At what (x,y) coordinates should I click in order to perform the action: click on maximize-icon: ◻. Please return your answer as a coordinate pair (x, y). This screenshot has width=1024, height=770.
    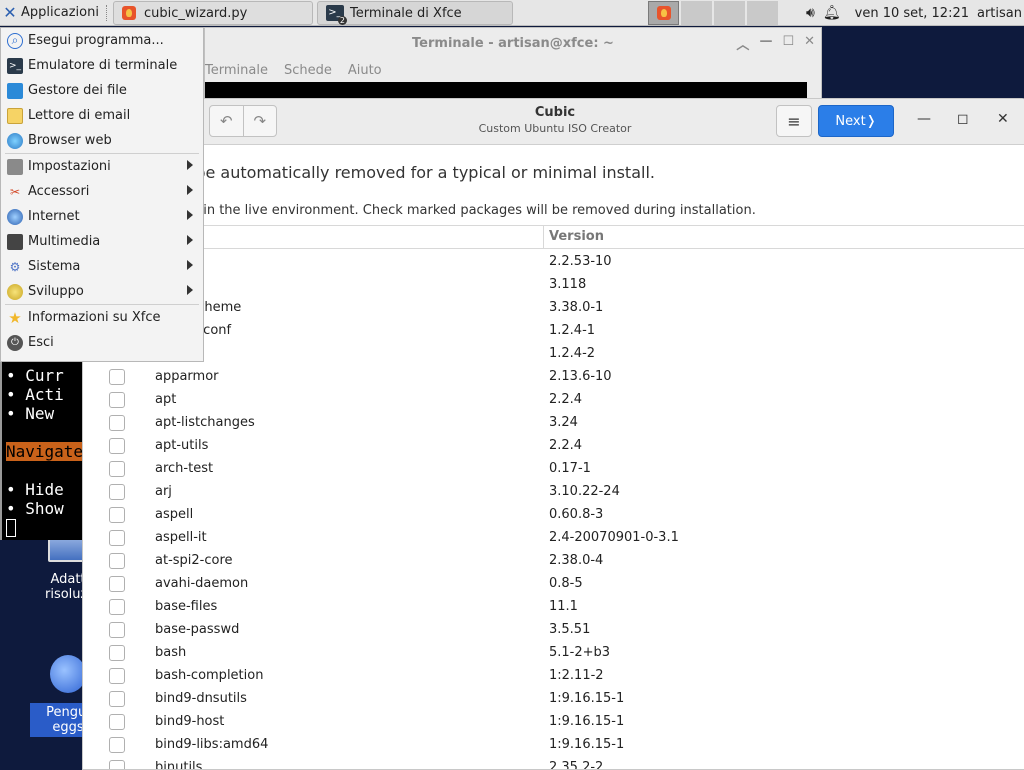
    Looking at the image, I should click on (963, 119).